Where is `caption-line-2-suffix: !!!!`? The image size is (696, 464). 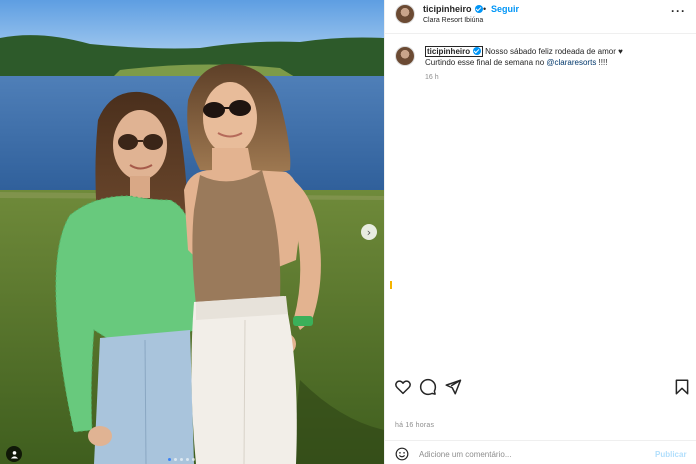 caption-line-2-suffix: !!!! is located at coordinates (602, 62).